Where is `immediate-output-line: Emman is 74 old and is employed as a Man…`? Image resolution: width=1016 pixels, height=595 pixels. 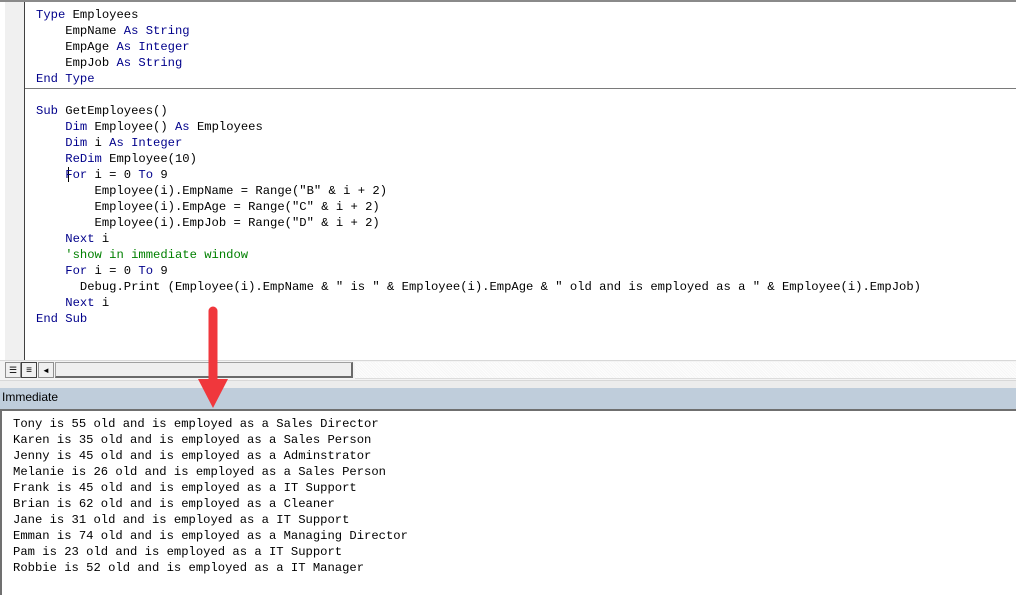
immediate-output-line: Emman is 74 old and is employed as a Man… is located at coordinates (210, 536).